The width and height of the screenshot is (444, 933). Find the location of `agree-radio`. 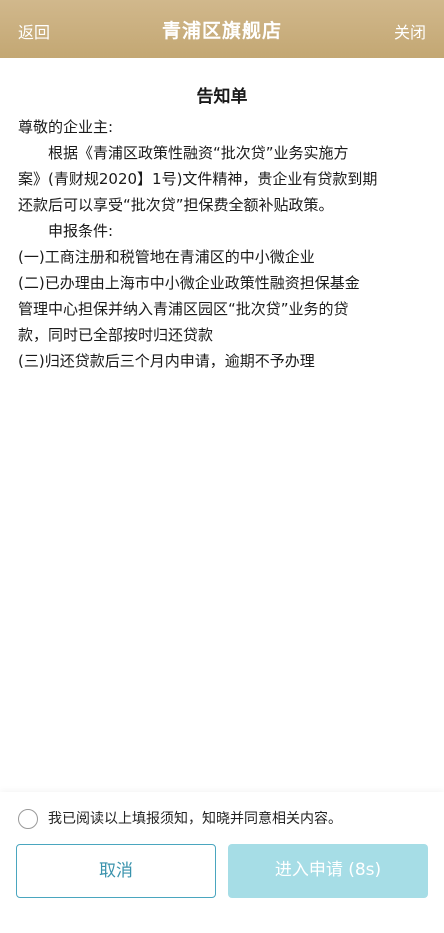

agree-radio is located at coordinates (28, 819).